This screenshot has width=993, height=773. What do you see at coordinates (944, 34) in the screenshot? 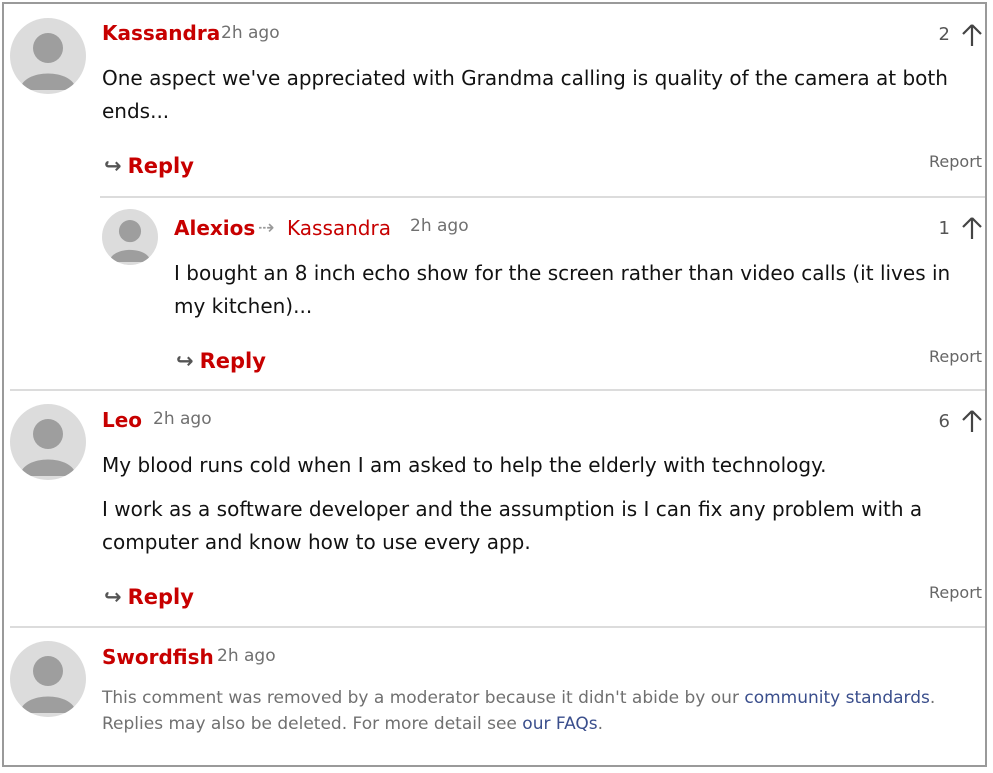
I see `upvote-count: 2` at bounding box center [944, 34].